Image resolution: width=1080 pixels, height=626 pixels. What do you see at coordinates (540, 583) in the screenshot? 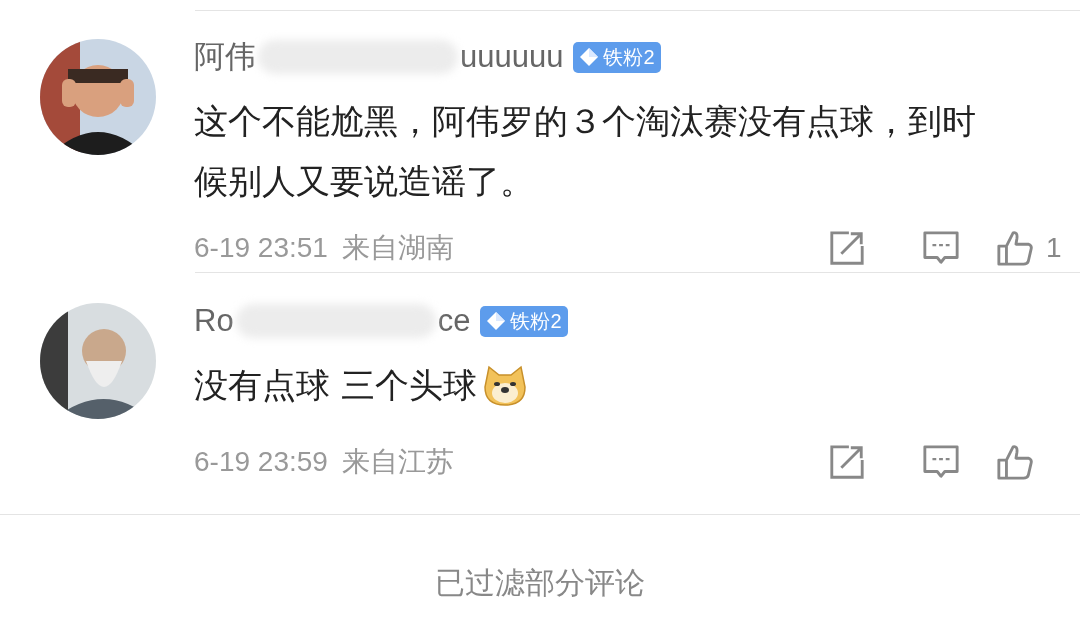
I see `filtered-comments-note: 已过滤部分评论` at bounding box center [540, 583].